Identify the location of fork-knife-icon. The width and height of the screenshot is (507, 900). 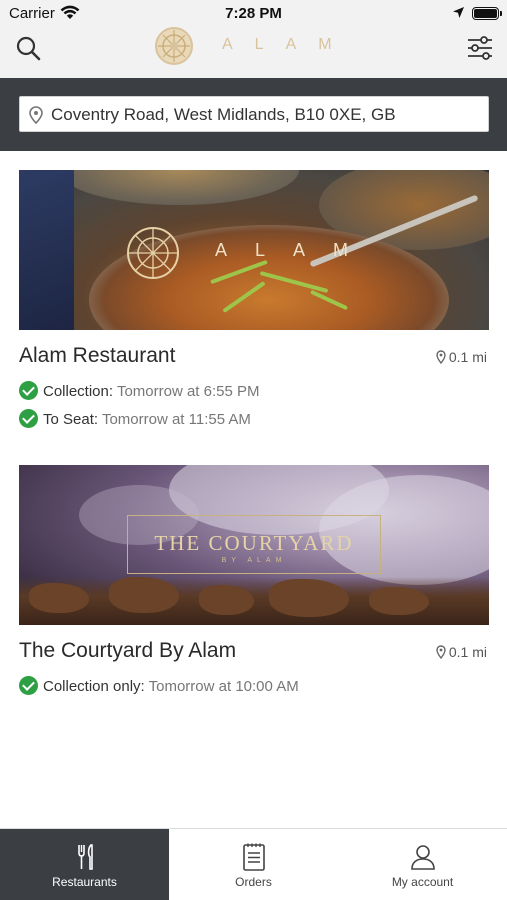
(84, 857).